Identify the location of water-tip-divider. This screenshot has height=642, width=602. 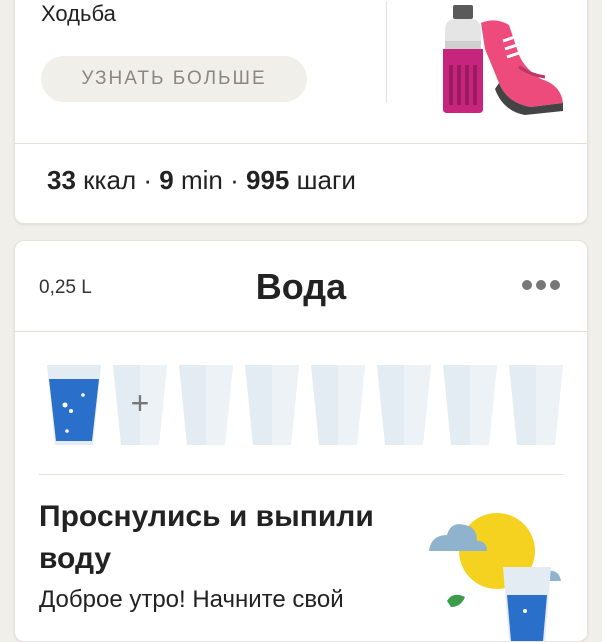
(301, 474).